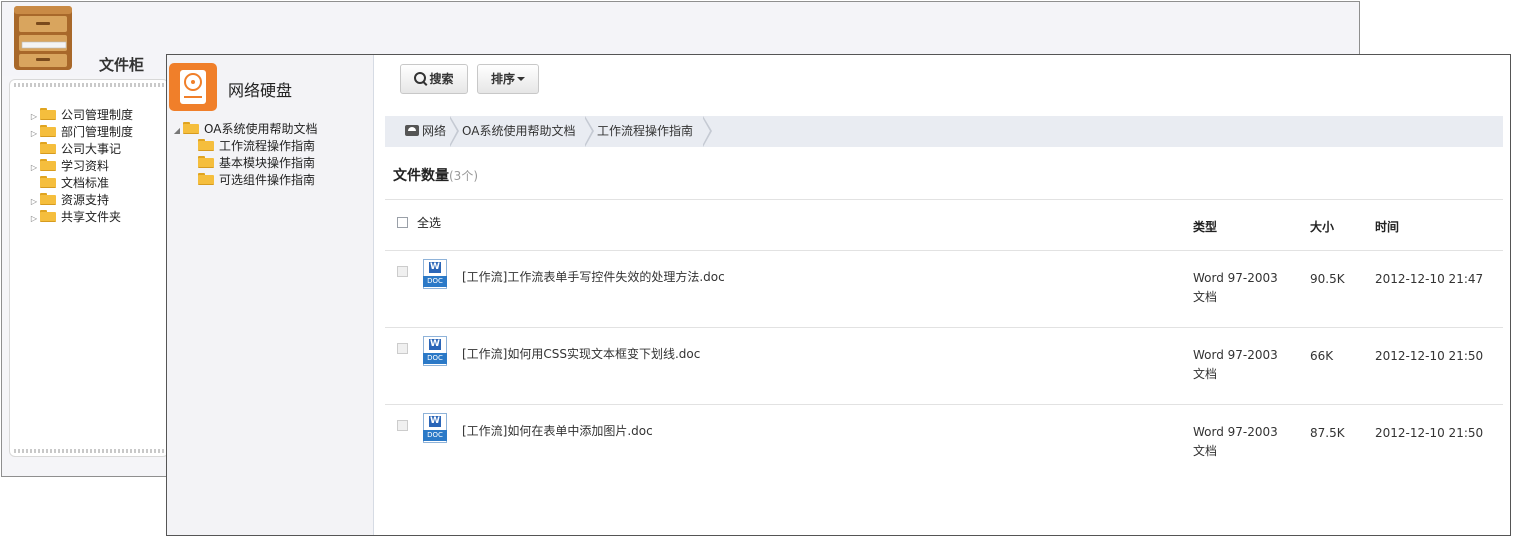 This screenshot has width=1520, height=541. I want to click on tree-node-label: 基本模块操作指南, so click(267, 163).